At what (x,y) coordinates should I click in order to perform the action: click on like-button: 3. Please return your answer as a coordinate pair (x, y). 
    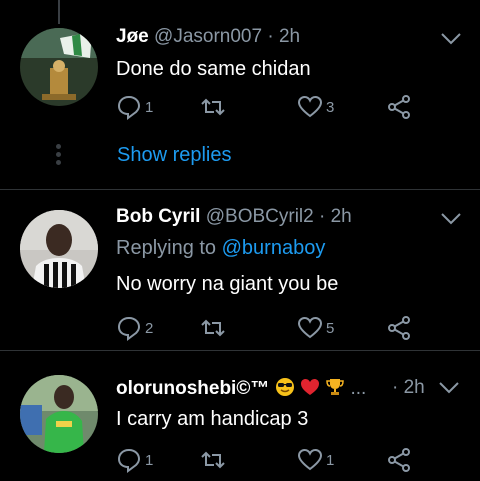
    Looking at the image, I should click on (315, 107).